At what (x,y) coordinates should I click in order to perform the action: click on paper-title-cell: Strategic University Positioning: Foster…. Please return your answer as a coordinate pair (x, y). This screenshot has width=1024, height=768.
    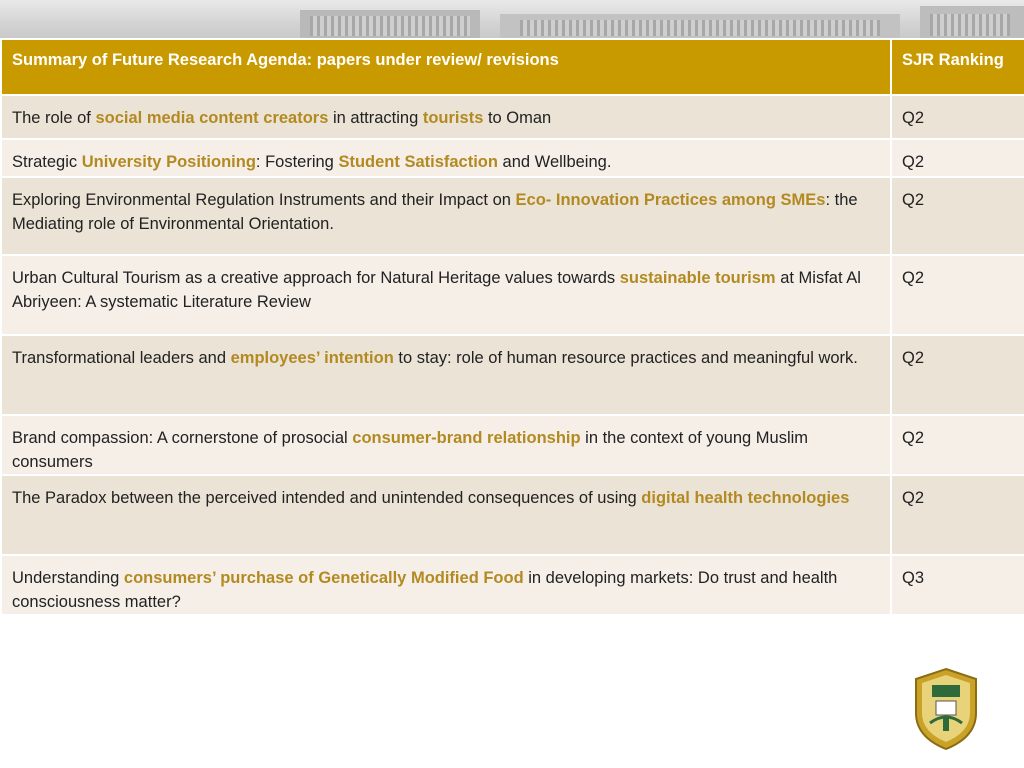
    Looking at the image, I should click on (446, 158).